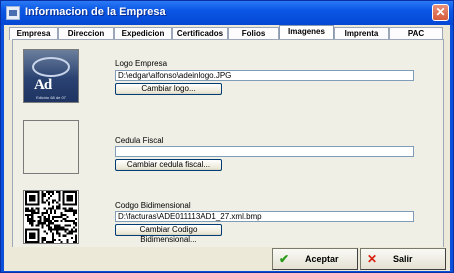 The image size is (454, 273). I want to click on qr-code-image, so click(51, 217).